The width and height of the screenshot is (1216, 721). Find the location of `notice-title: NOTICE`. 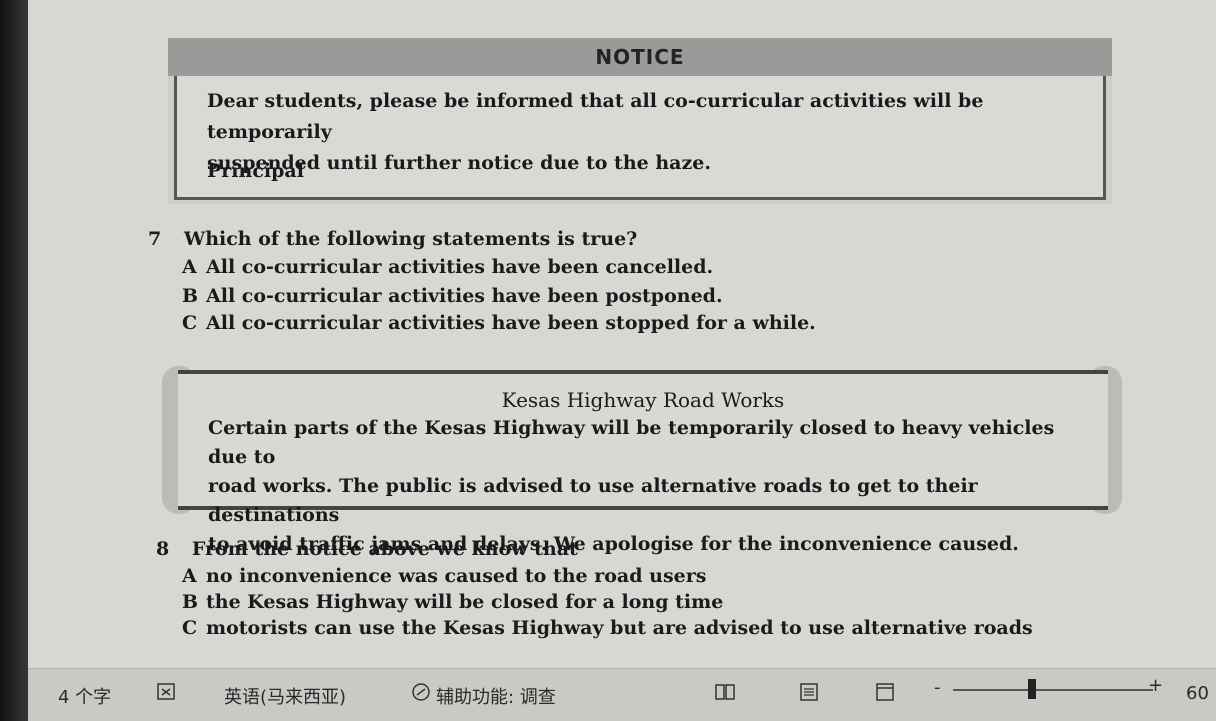

notice-title: NOTICE is located at coordinates (640, 57).